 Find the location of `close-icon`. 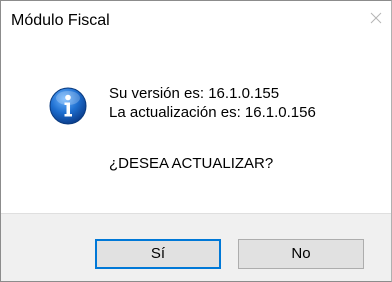

close-icon is located at coordinates (376, 18).